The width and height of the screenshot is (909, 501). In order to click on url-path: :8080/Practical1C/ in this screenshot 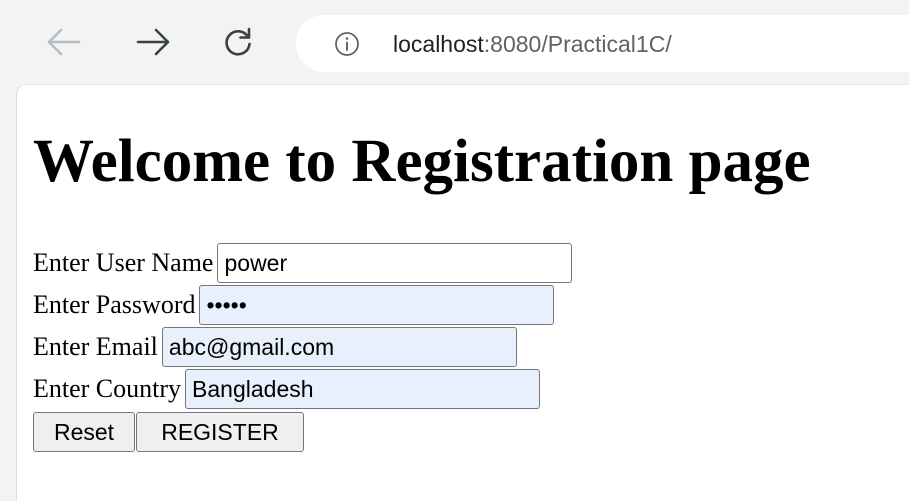, I will do `click(577, 44)`.